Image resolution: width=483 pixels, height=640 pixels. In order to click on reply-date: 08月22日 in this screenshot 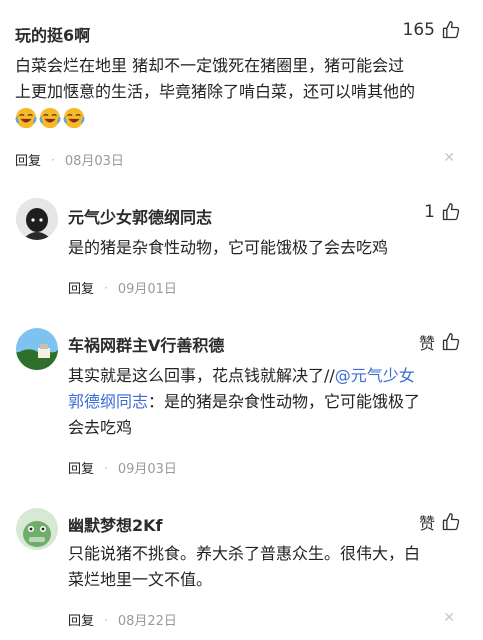, I will do `click(147, 621)`.